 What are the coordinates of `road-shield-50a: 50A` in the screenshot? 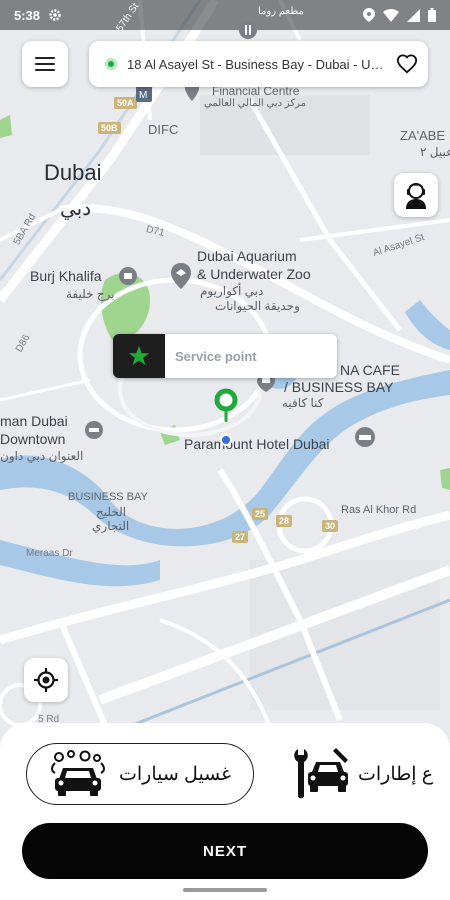 It's located at (125, 103).